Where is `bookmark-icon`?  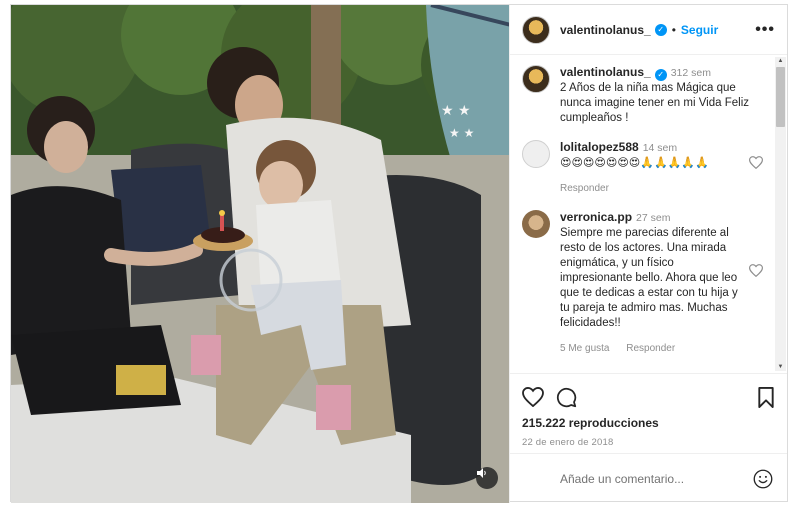
bookmark-icon is located at coordinates (766, 397).